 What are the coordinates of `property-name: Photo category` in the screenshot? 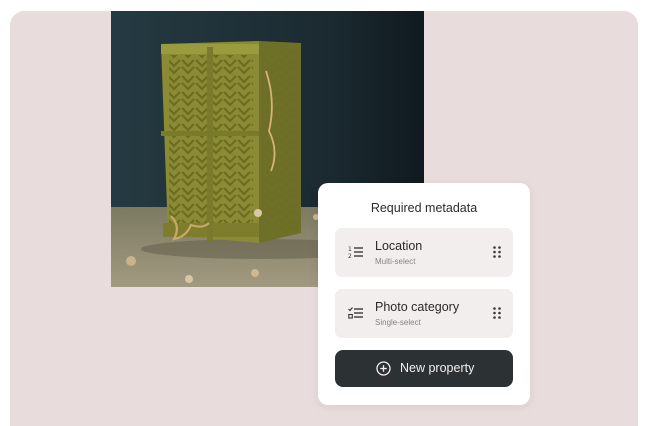 It's located at (417, 307).